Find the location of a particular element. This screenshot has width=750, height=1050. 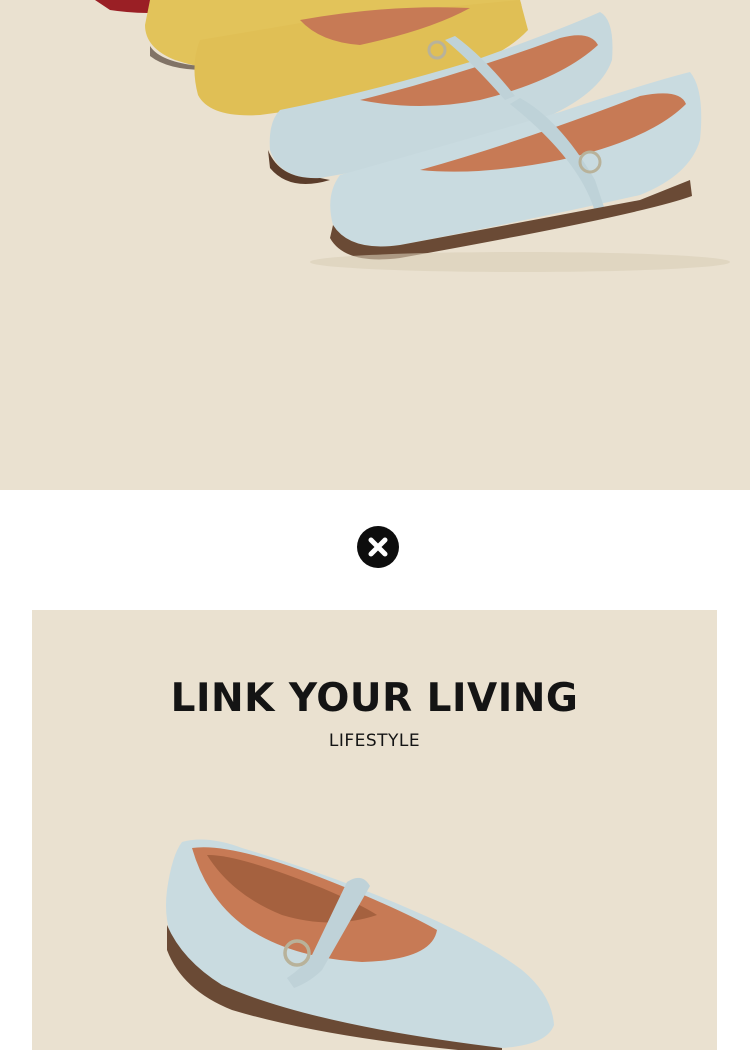

single-shoe-illustration is located at coordinates (360, 944).